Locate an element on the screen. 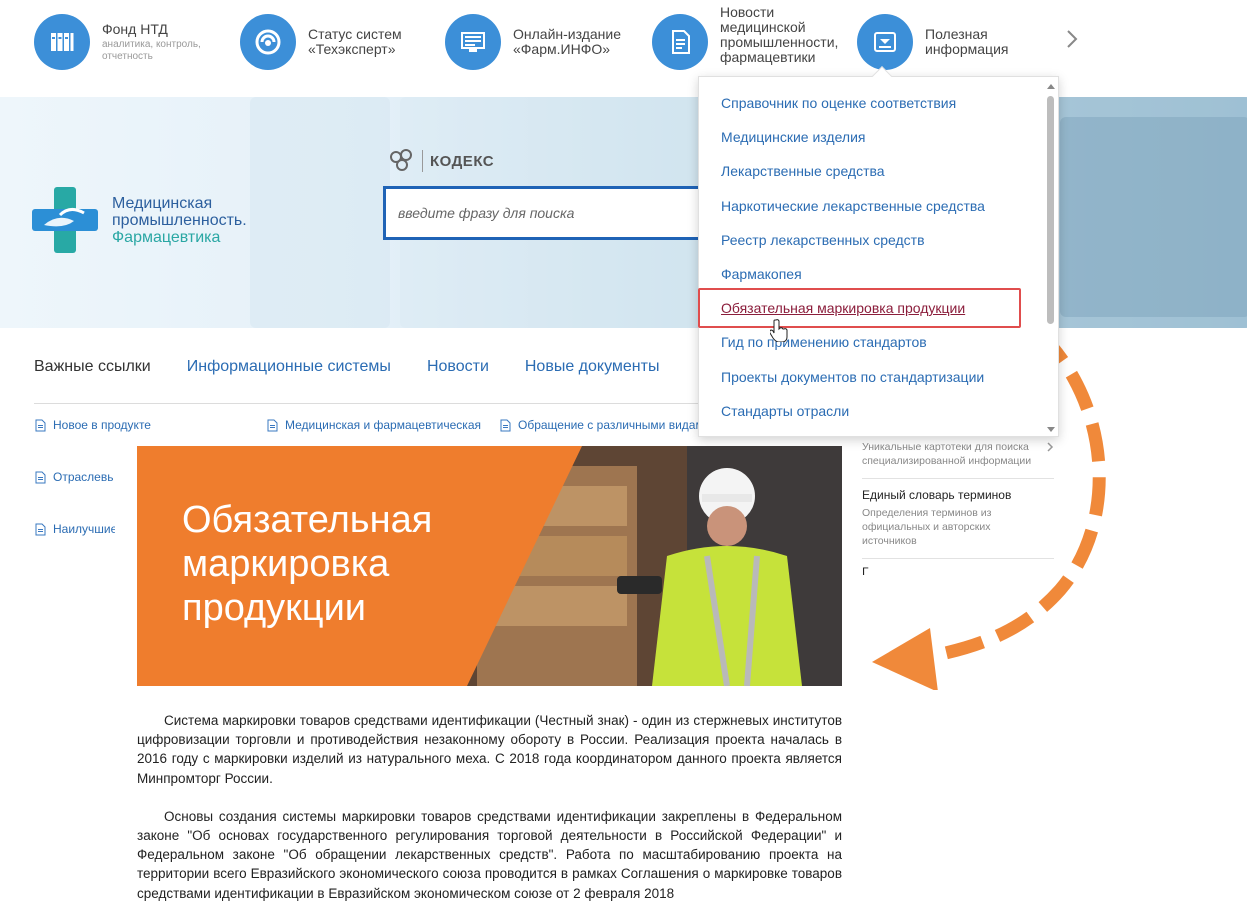 The height and width of the screenshot is (908, 1247). brand-line3: Фармацевтика is located at coordinates (166, 237).